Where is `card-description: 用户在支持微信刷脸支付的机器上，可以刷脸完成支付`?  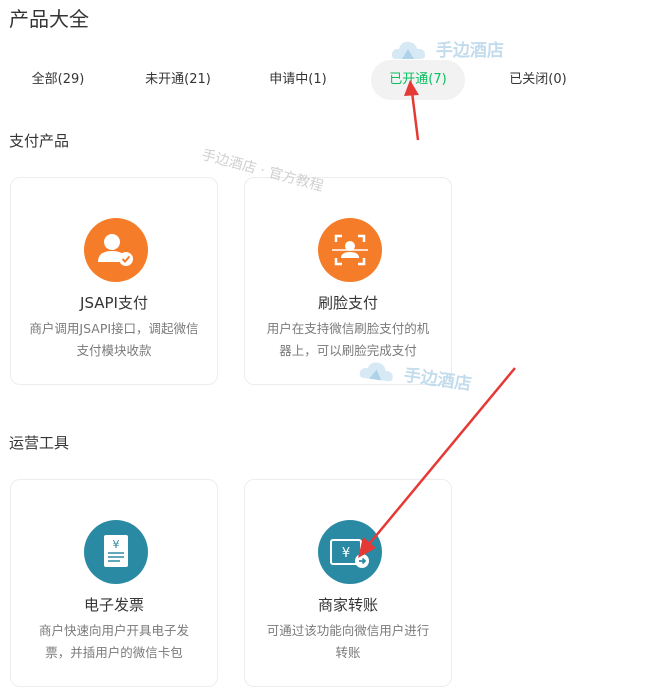
card-description: 用户在支持微信刷脸支付的机器上，可以刷脸完成支付 is located at coordinates (348, 339).